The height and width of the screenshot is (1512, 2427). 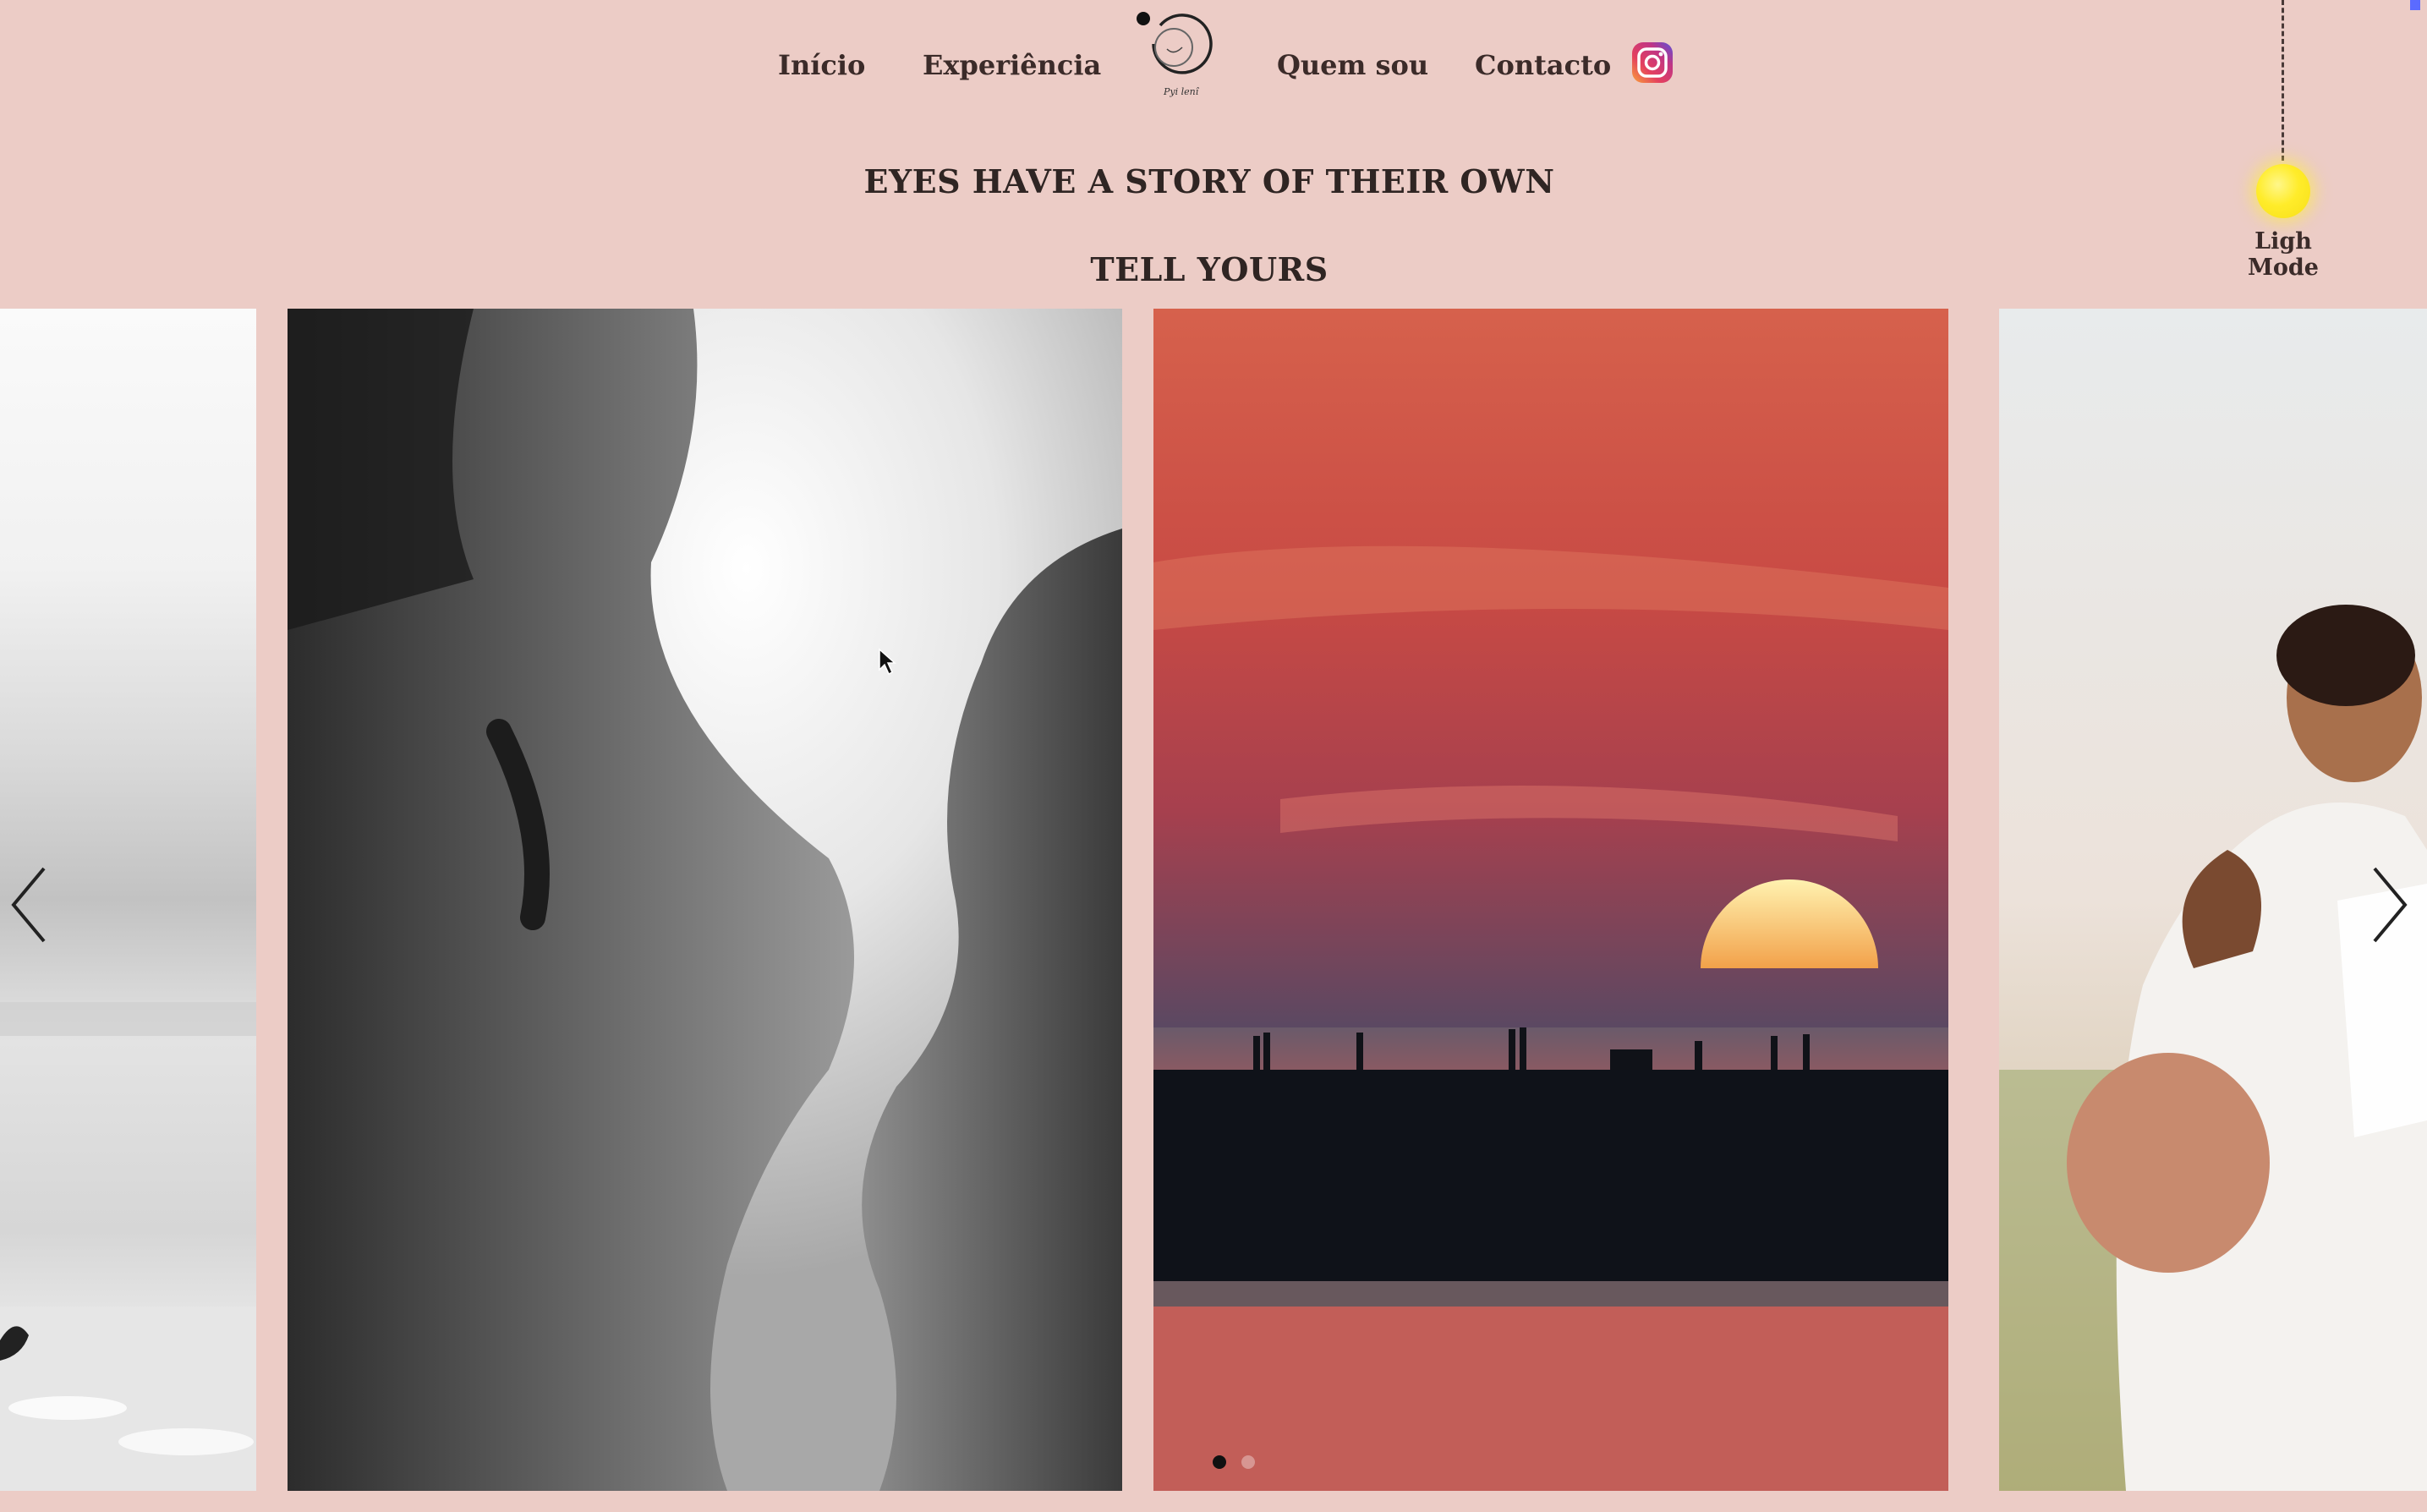 I want to click on chevron-left-icon, so click(x=29, y=904).